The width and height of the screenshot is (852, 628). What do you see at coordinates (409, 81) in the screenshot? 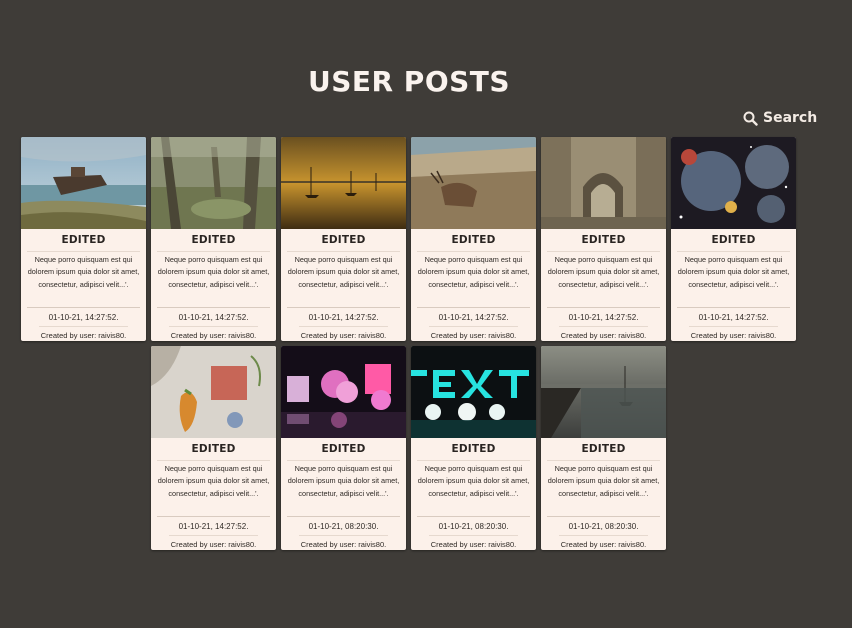
I see `page-title: USER POSTS` at bounding box center [409, 81].